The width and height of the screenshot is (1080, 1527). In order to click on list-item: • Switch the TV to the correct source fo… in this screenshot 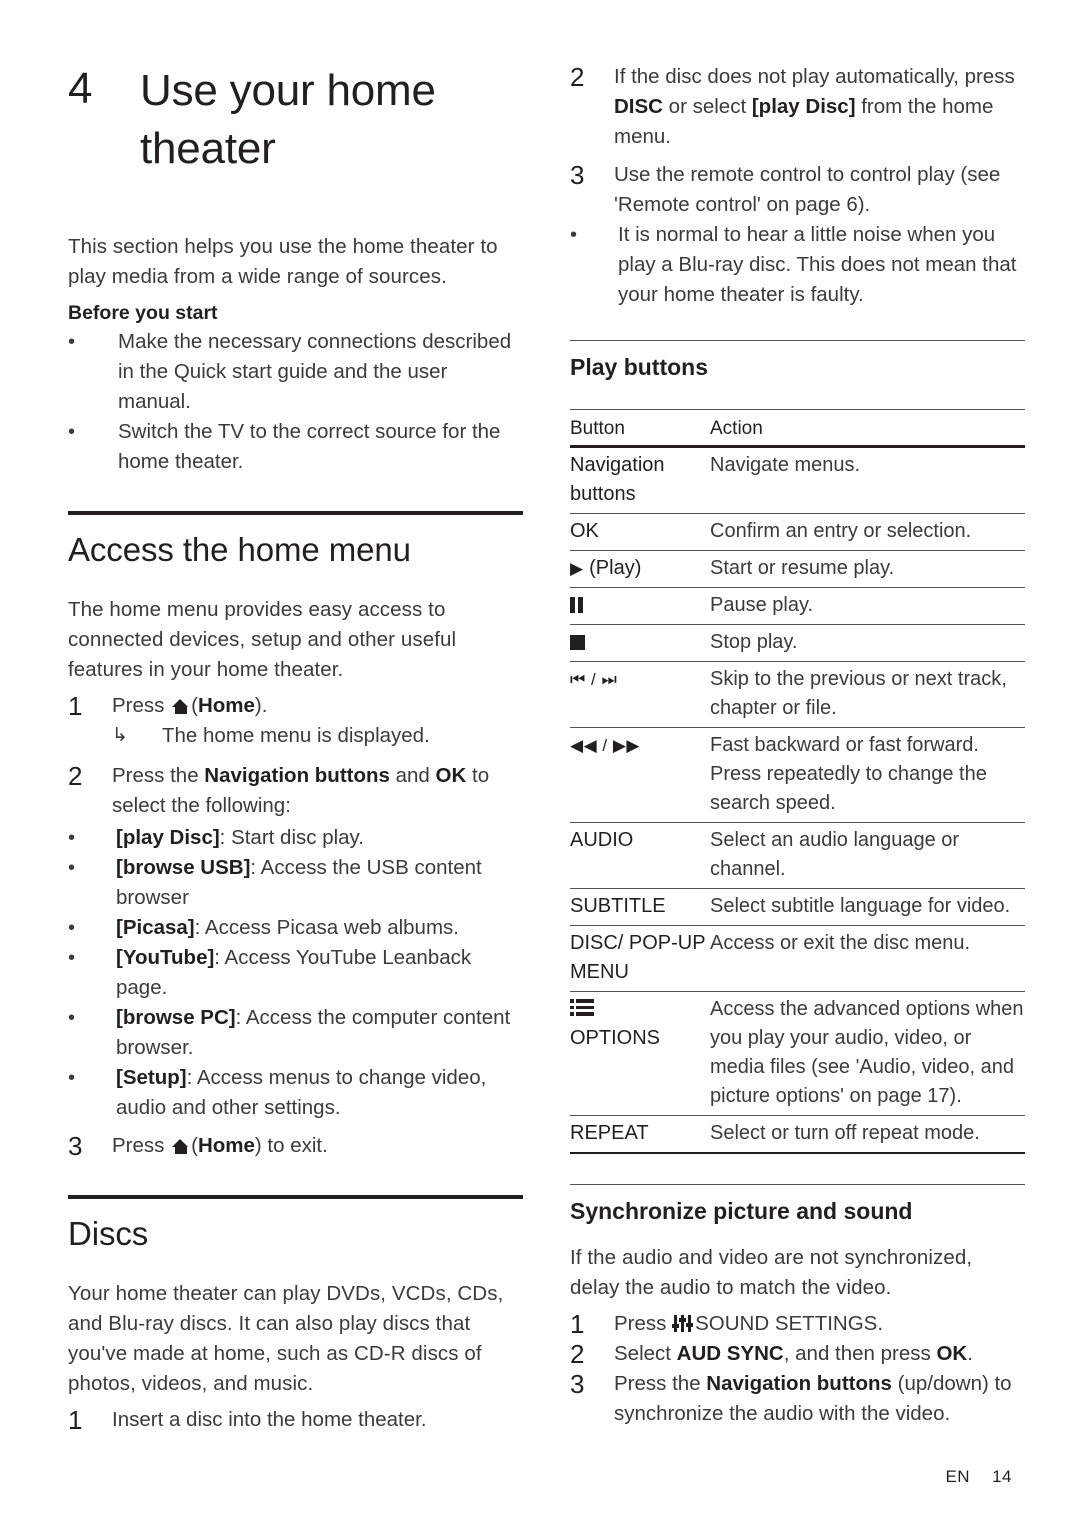, I will do `click(295, 447)`.